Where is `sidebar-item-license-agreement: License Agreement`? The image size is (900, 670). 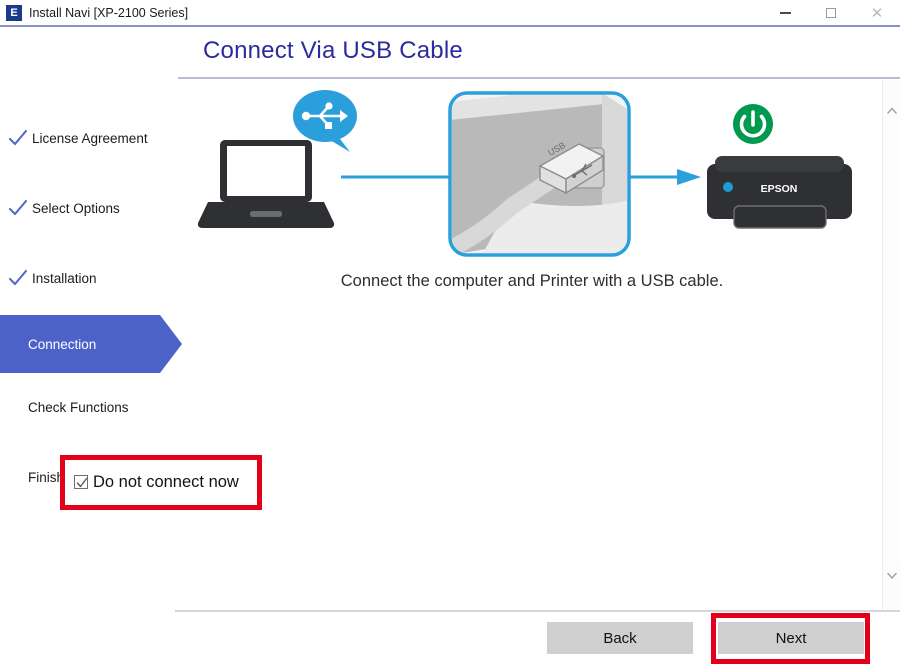 sidebar-item-license-agreement: License Agreement is located at coordinates (91, 138).